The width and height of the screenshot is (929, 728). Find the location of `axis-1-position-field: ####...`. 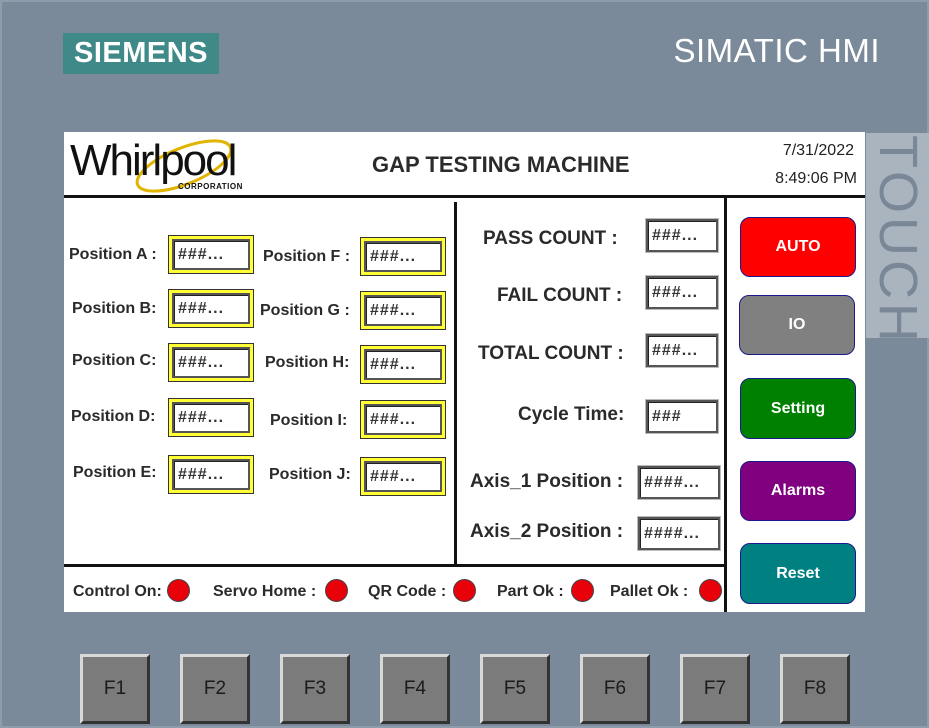

axis-1-position-field: ####... is located at coordinates (679, 482).